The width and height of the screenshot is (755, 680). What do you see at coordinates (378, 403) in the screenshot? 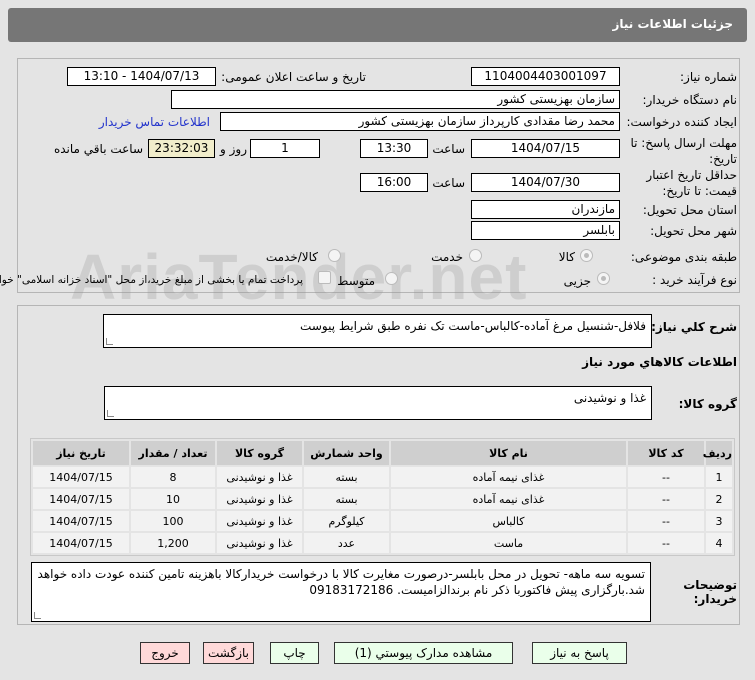
I see `group-textarea: غذا و نوشیدنی` at bounding box center [378, 403].